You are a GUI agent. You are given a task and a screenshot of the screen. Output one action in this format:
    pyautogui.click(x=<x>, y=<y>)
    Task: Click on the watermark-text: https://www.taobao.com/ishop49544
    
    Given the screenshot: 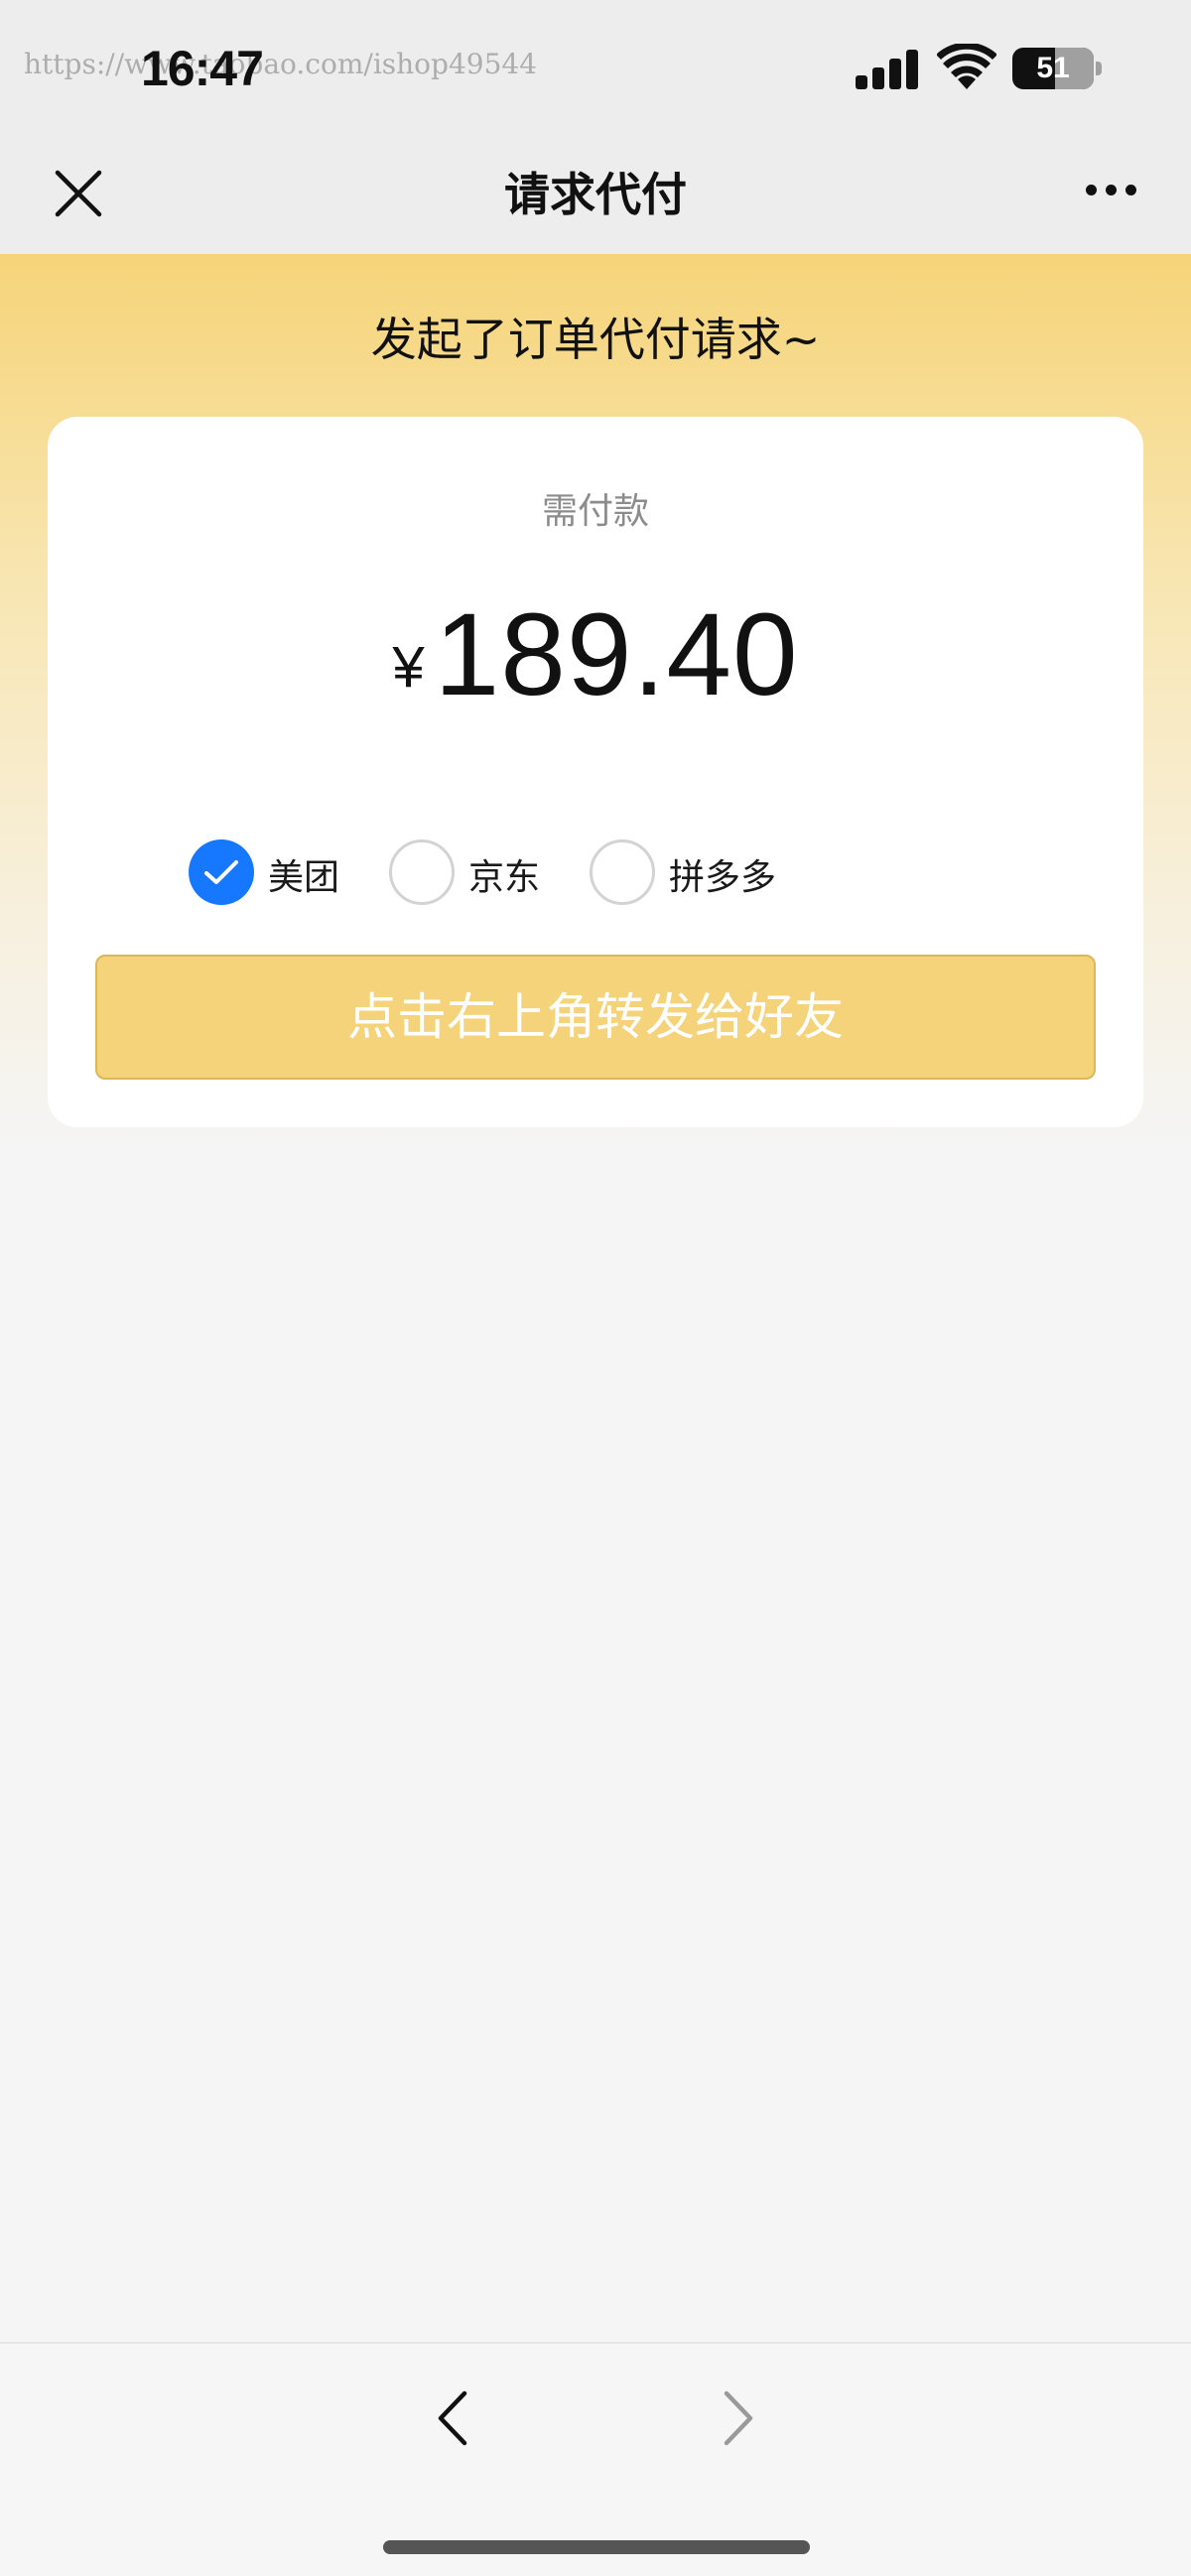 What is the action you would take?
    pyautogui.click(x=281, y=64)
    